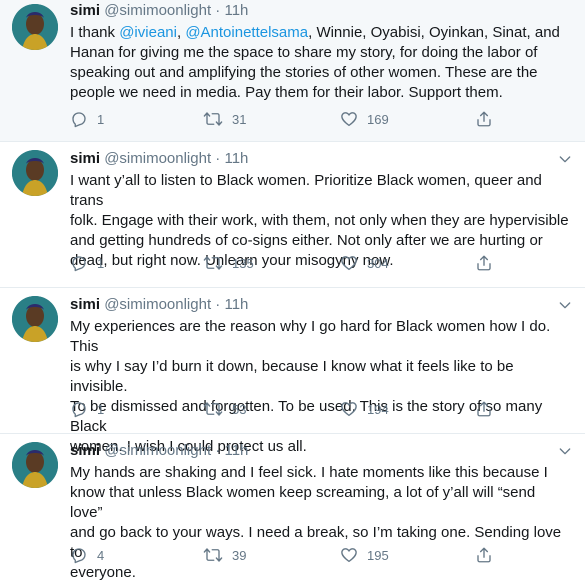 The image size is (585, 583). What do you see at coordinates (101, 555) in the screenshot?
I see `reply-count: 4` at bounding box center [101, 555].